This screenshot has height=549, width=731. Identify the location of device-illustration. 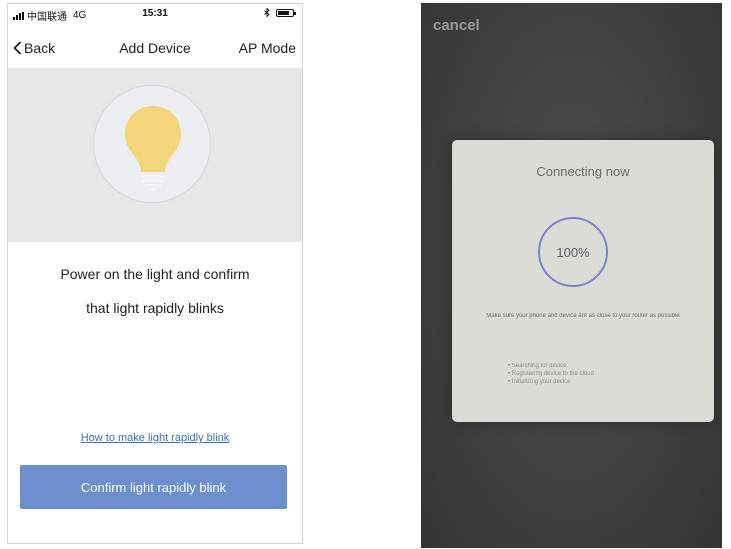
(155, 155).